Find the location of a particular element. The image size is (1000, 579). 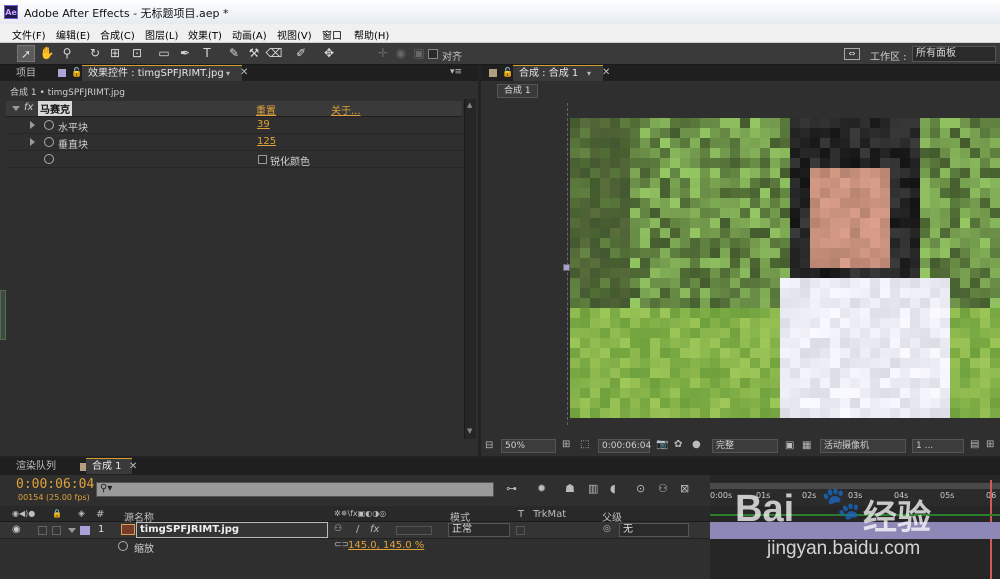

blend-mode-select: 正常 is located at coordinates (479, 530).